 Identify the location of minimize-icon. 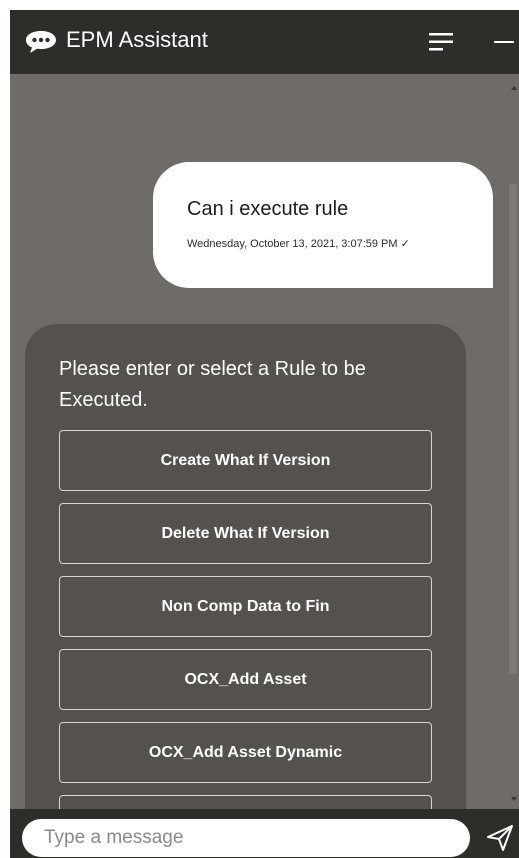
(504, 41).